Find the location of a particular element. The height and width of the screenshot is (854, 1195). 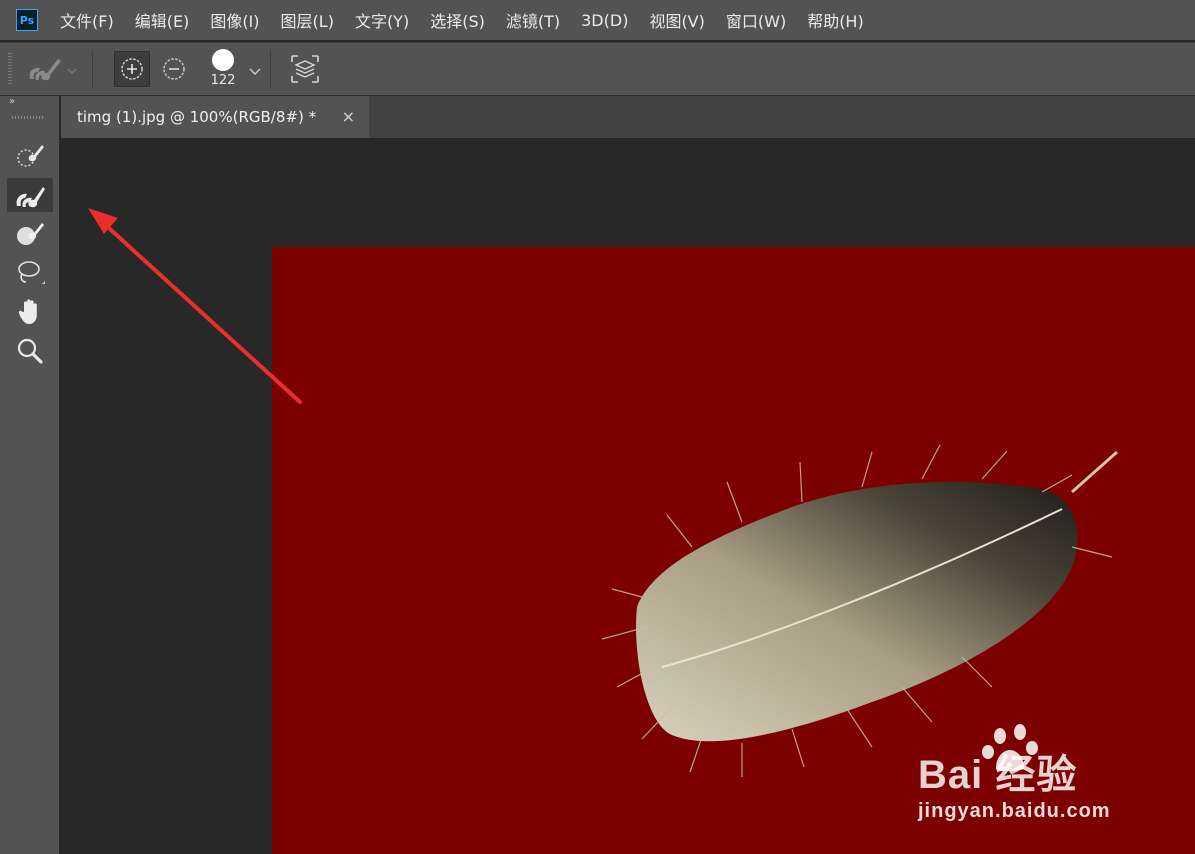

document-tab: timg (1).jpg @ 100%(RGB/8#) * × is located at coordinates (215, 117).